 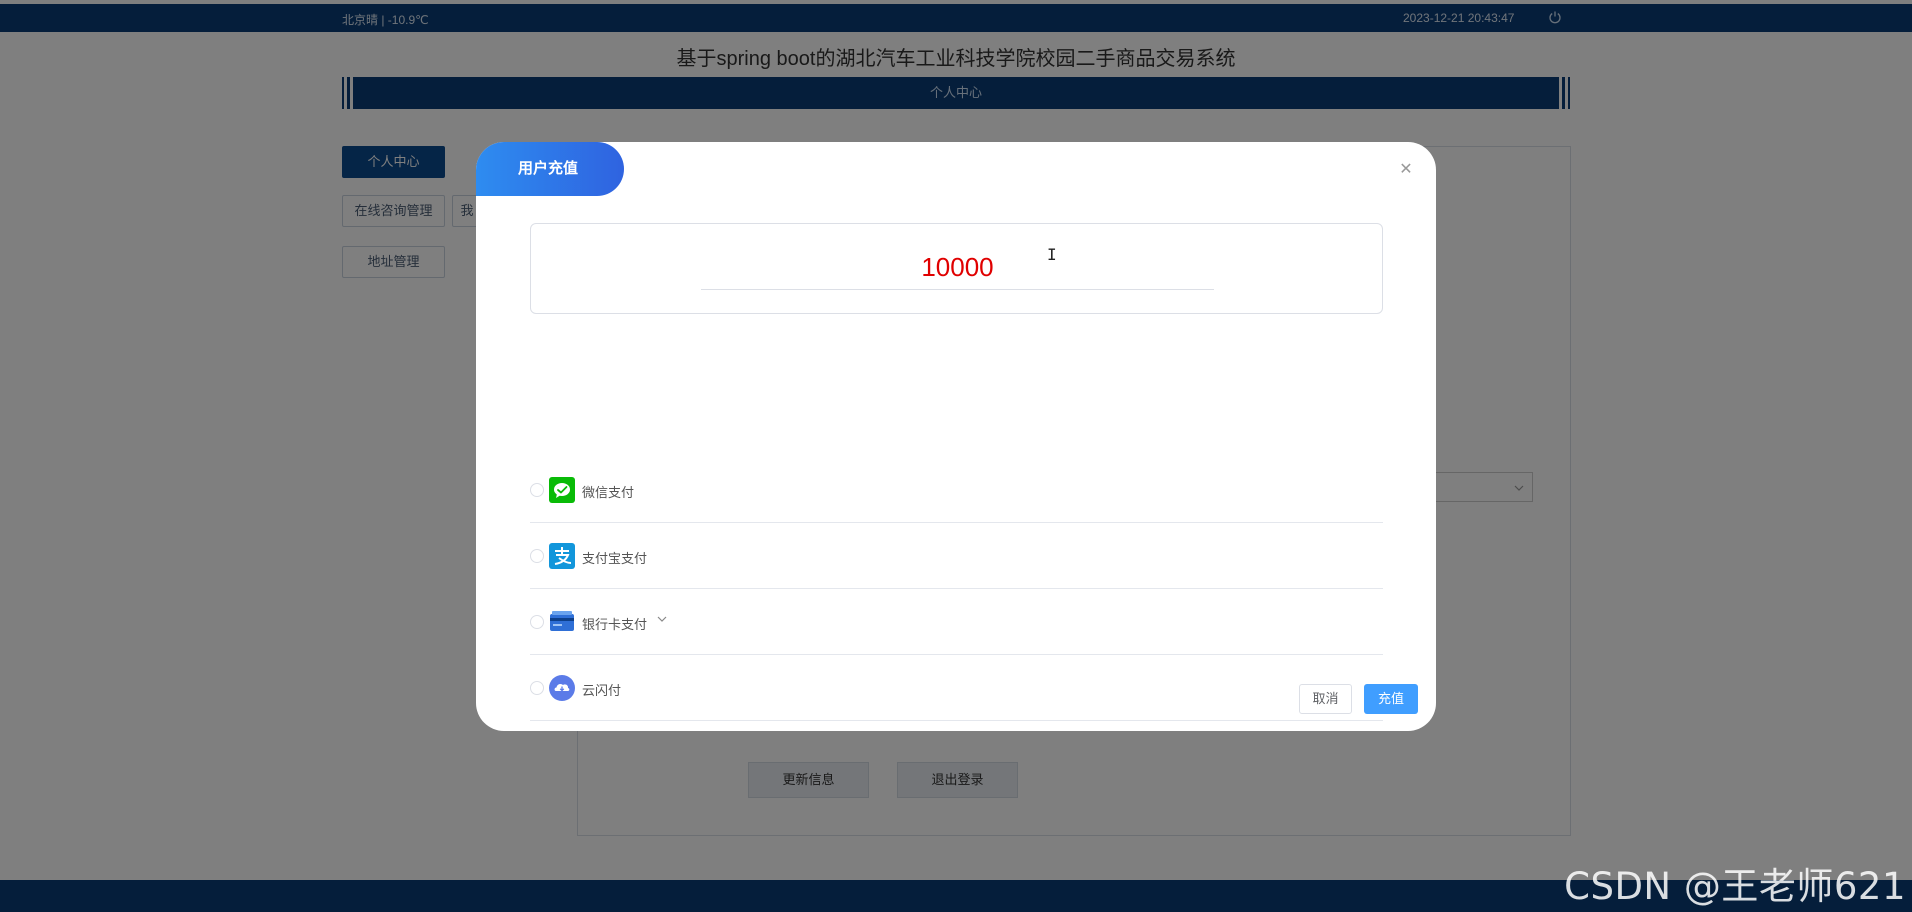 I want to click on radio-alipay, so click(x=537, y=556).